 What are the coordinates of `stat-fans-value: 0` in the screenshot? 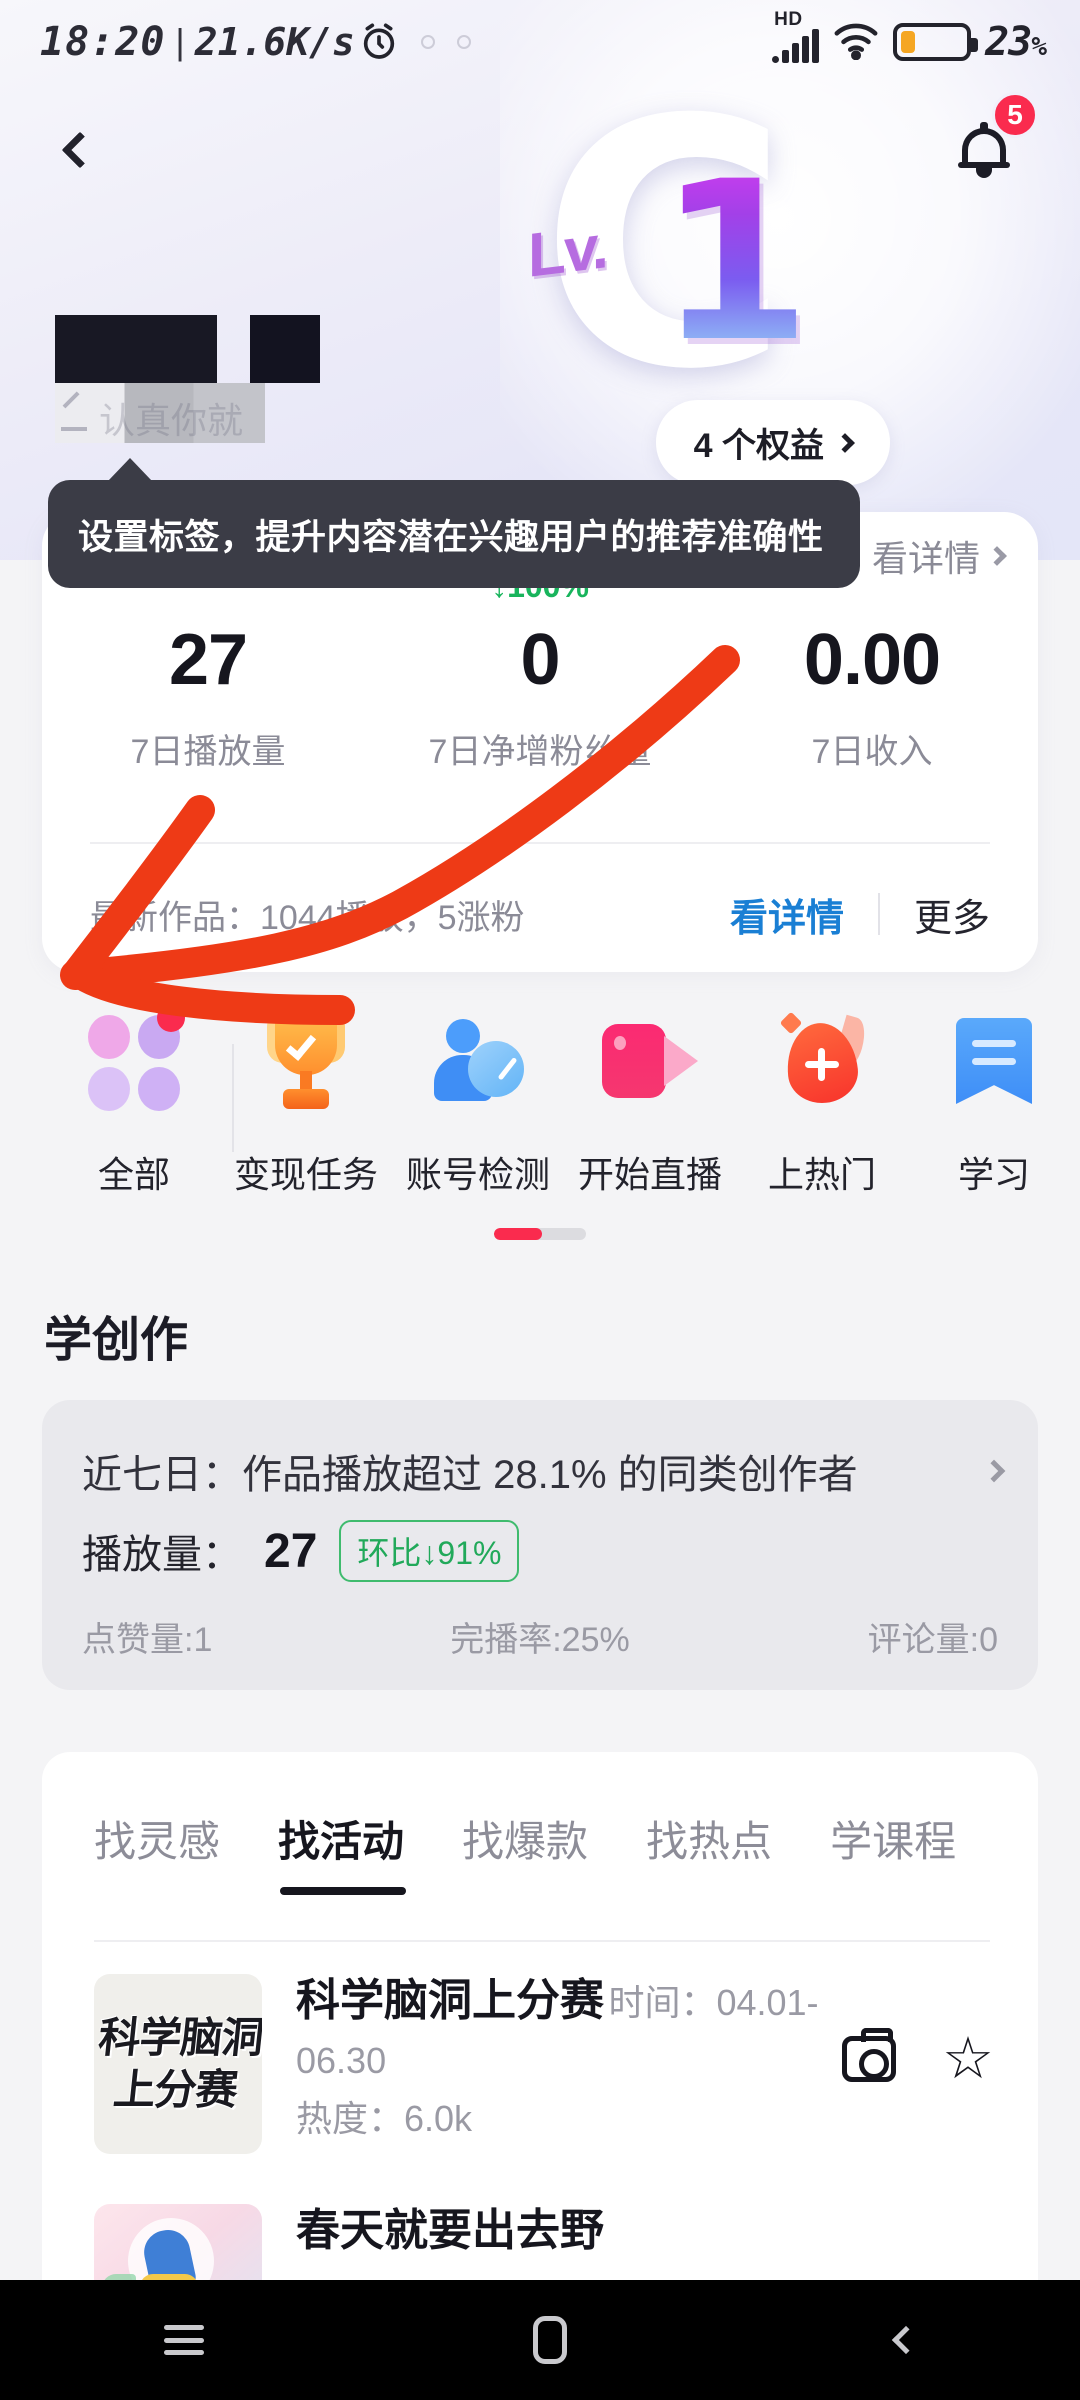 It's located at (540, 660).